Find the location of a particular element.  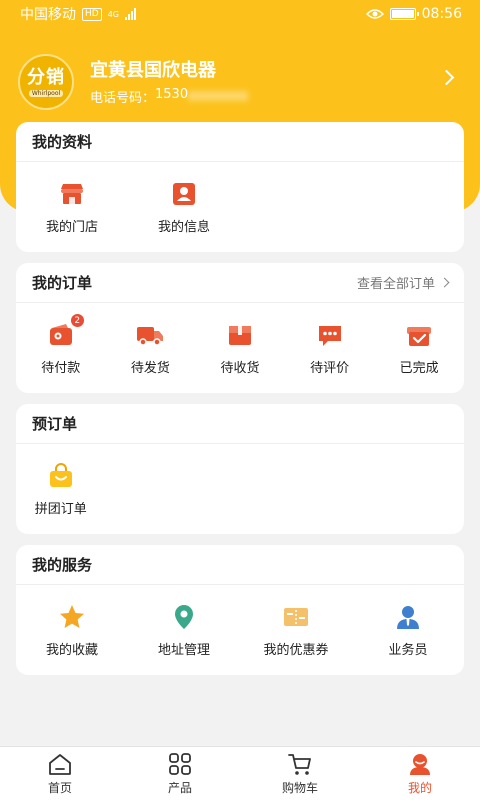

bottom-tab-bar: 首页 产品 购物车 我的 is located at coordinates (240, 773).